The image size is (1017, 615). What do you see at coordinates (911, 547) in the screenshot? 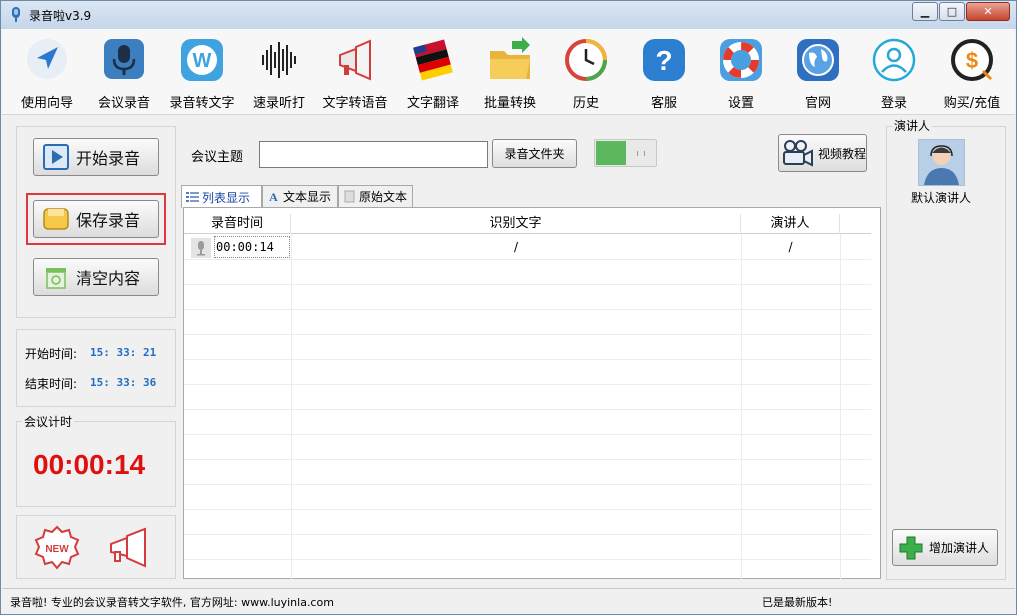
I see `plus-icon` at bounding box center [911, 547].